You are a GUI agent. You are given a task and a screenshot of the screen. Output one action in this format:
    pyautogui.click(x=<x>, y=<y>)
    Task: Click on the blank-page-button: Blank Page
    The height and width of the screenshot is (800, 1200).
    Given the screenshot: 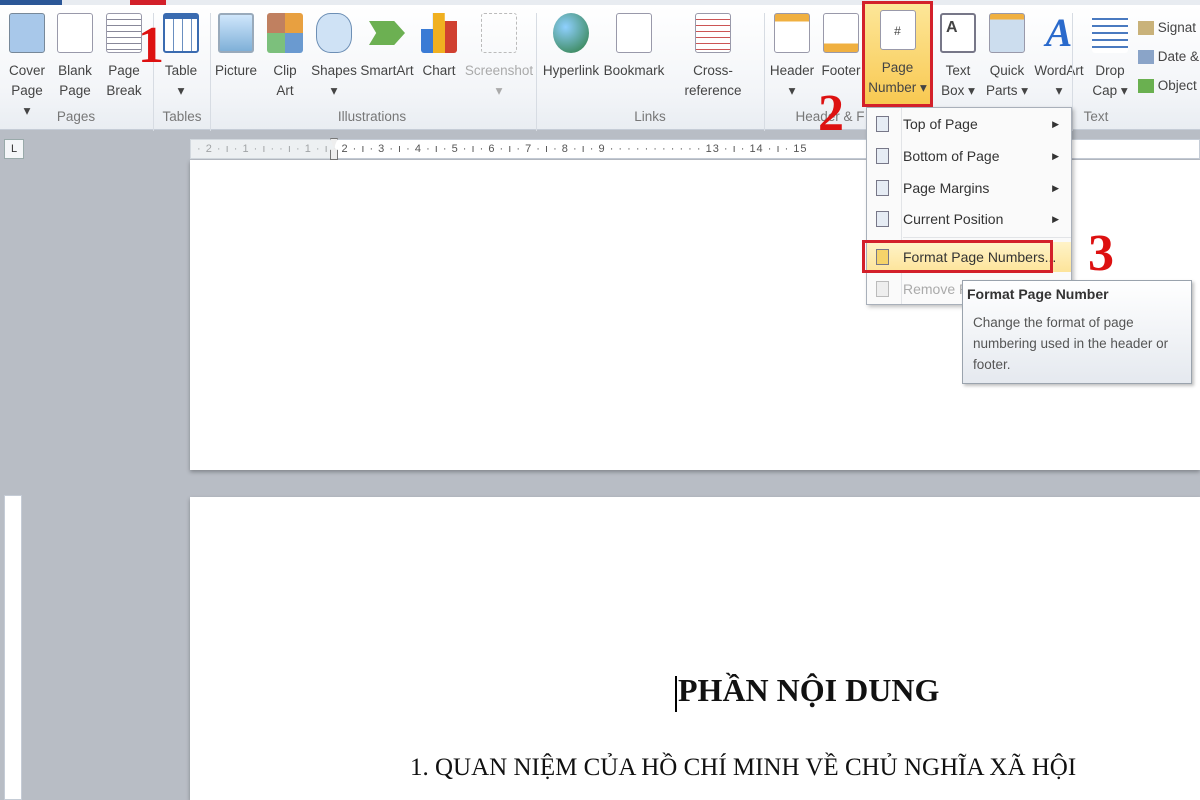 What is the action you would take?
    pyautogui.click(x=75, y=55)
    